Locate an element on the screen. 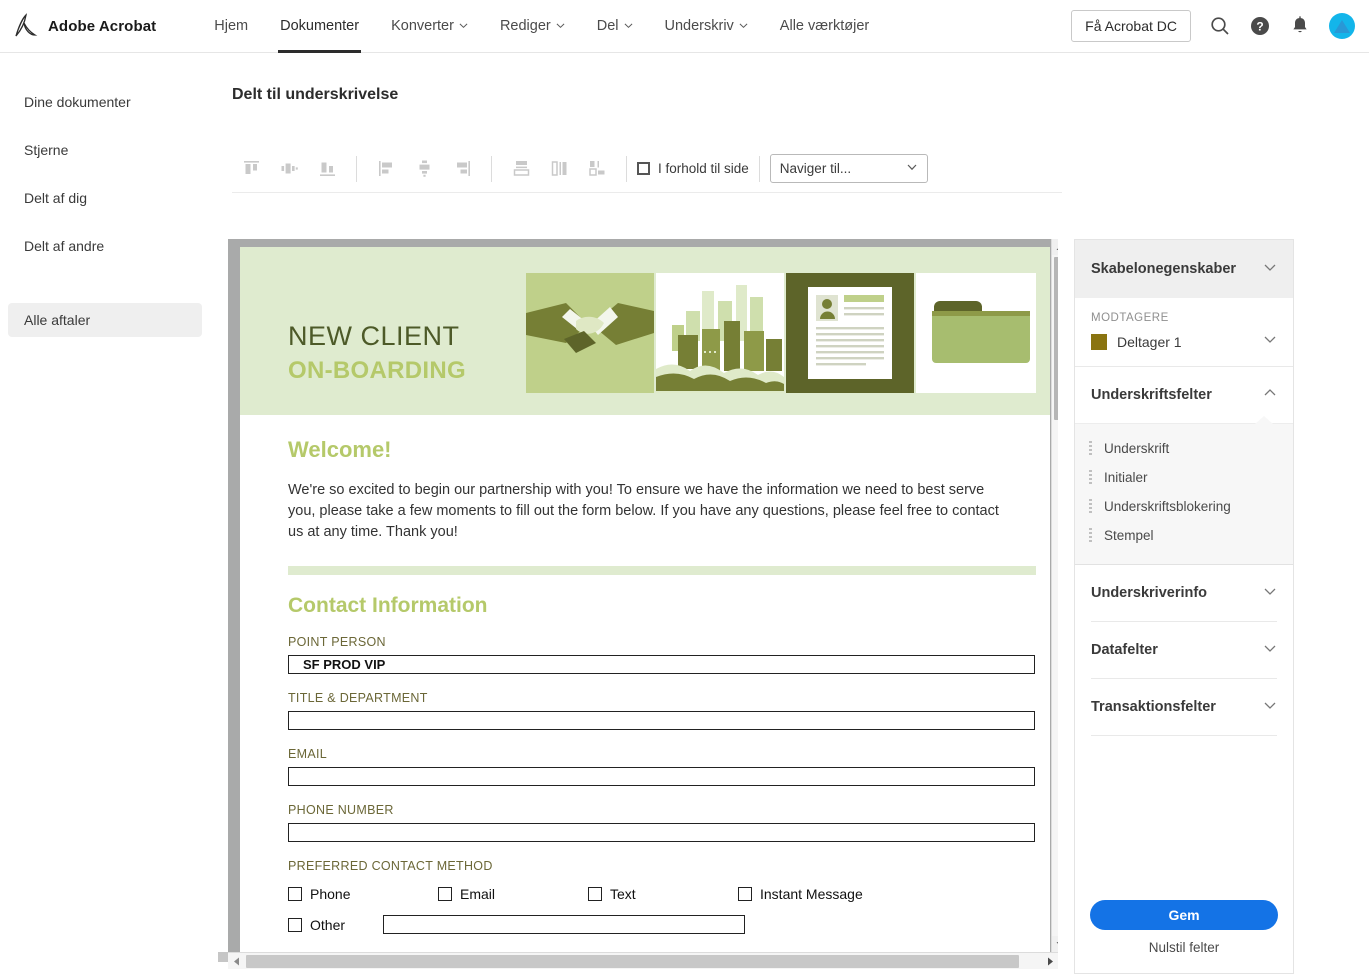 The height and width of the screenshot is (974, 1369). align-horizontal-center-icon is located at coordinates (289, 169).